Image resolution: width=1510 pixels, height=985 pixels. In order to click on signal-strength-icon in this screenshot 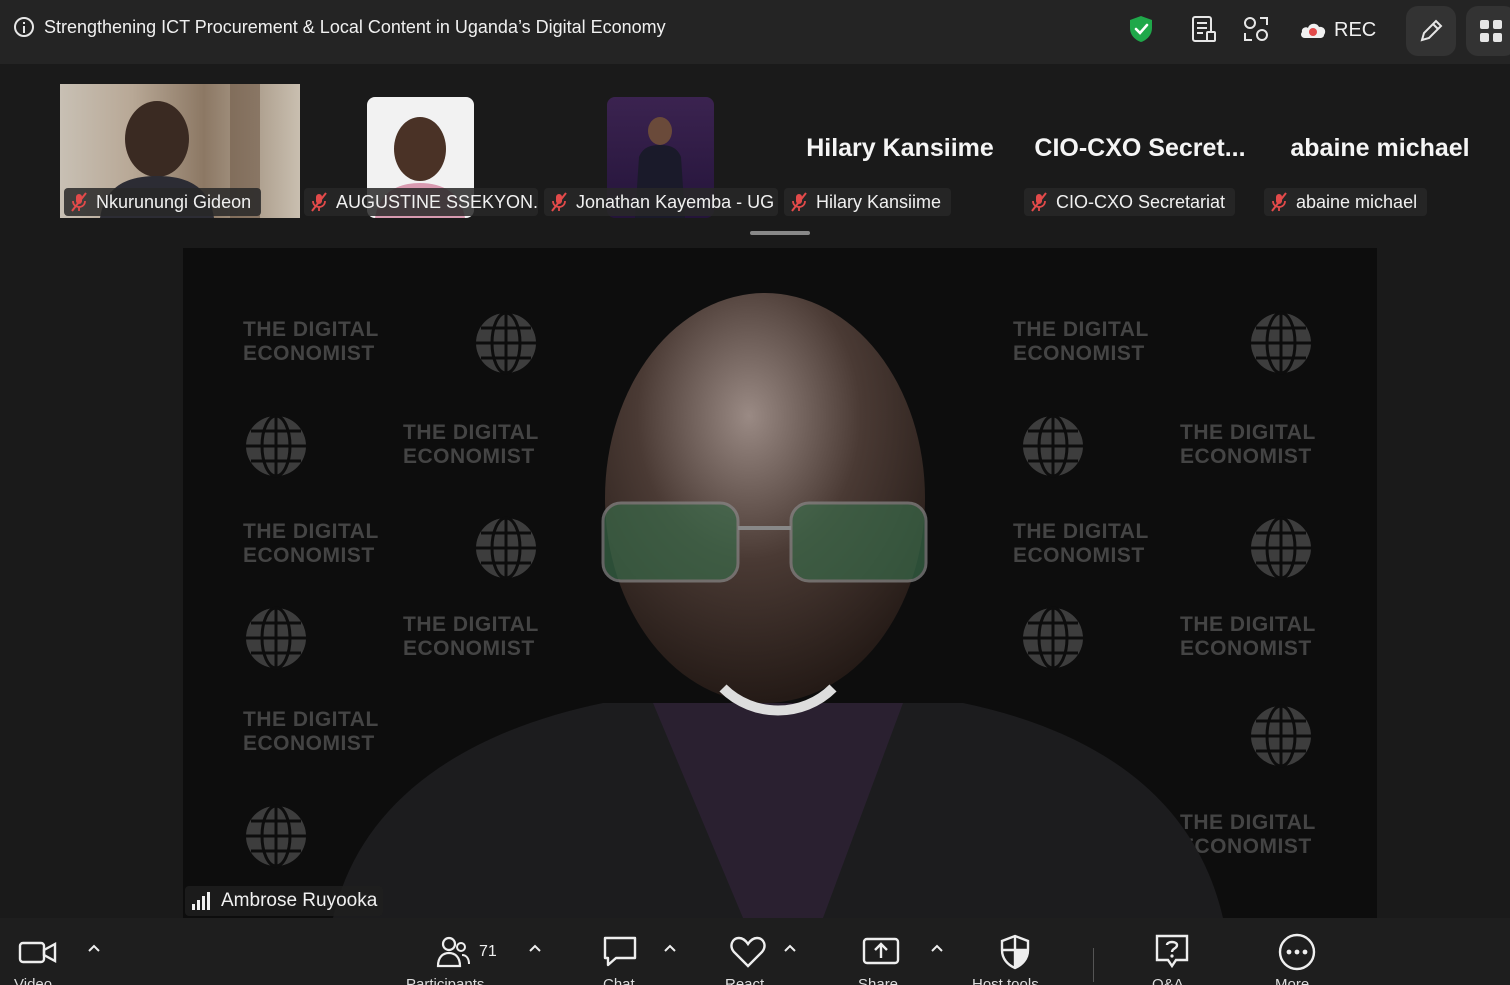, I will do `click(201, 901)`.